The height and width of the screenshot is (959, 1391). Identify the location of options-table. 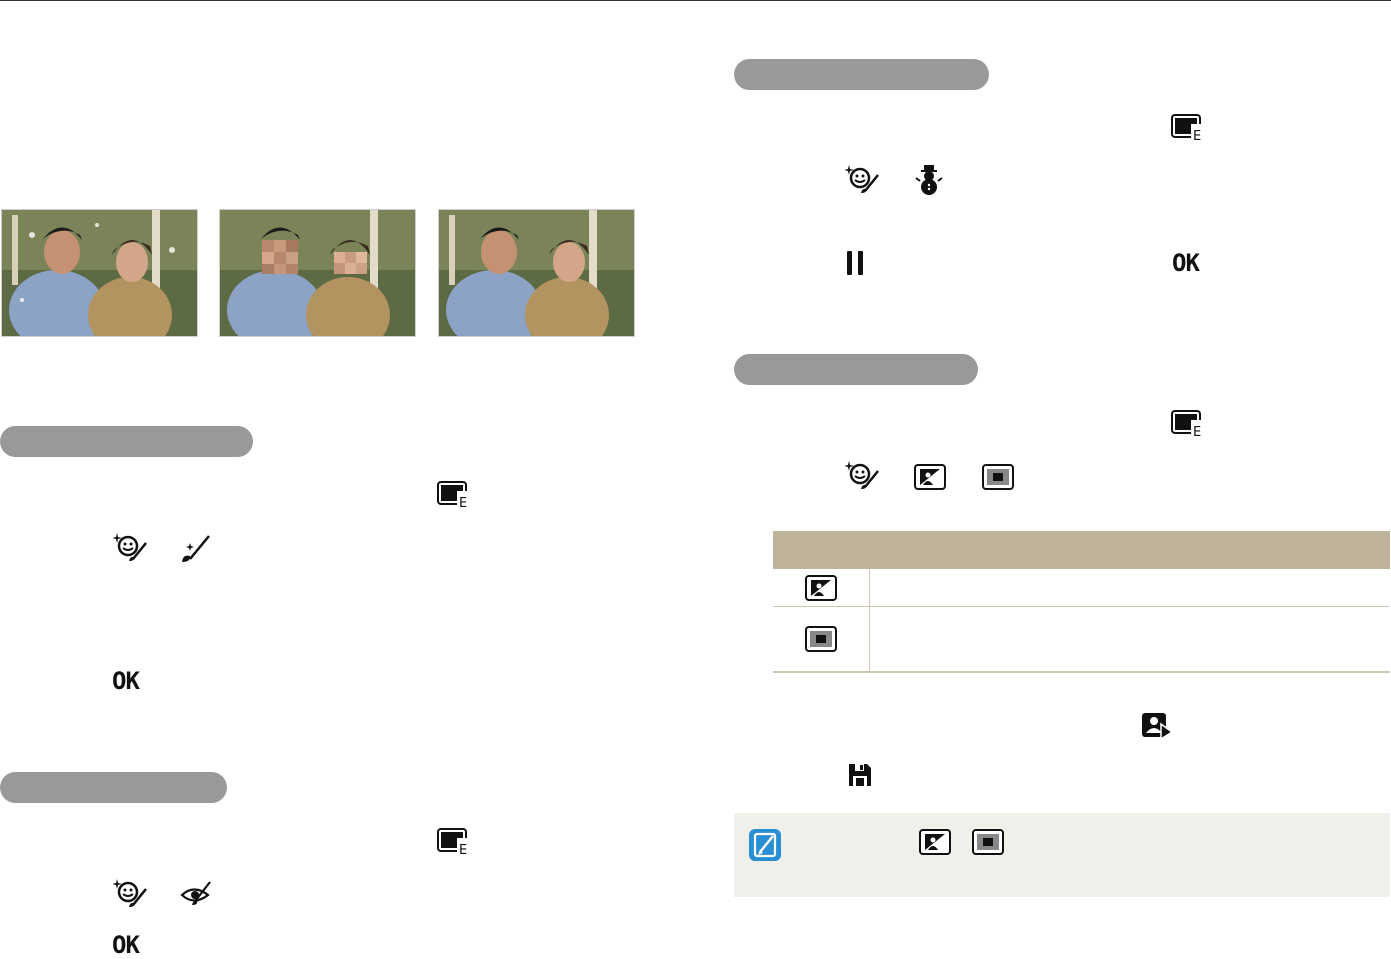
(1081, 602).